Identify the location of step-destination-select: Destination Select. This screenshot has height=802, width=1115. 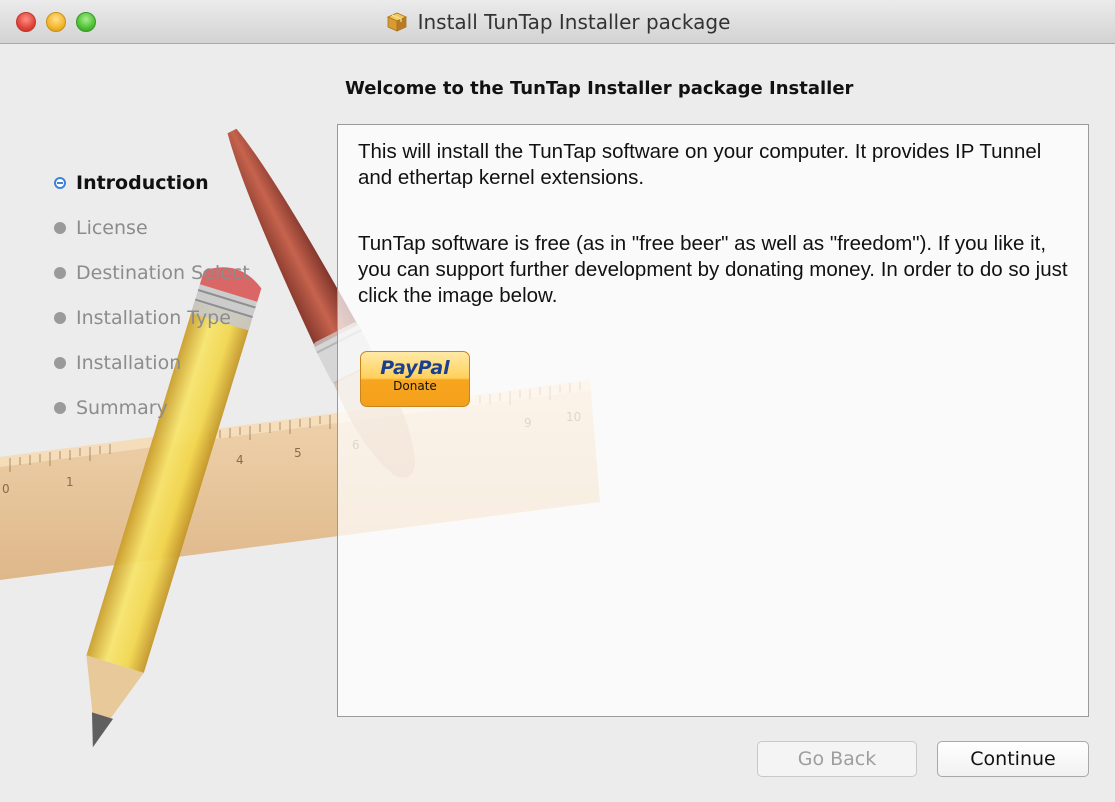
(152, 272).